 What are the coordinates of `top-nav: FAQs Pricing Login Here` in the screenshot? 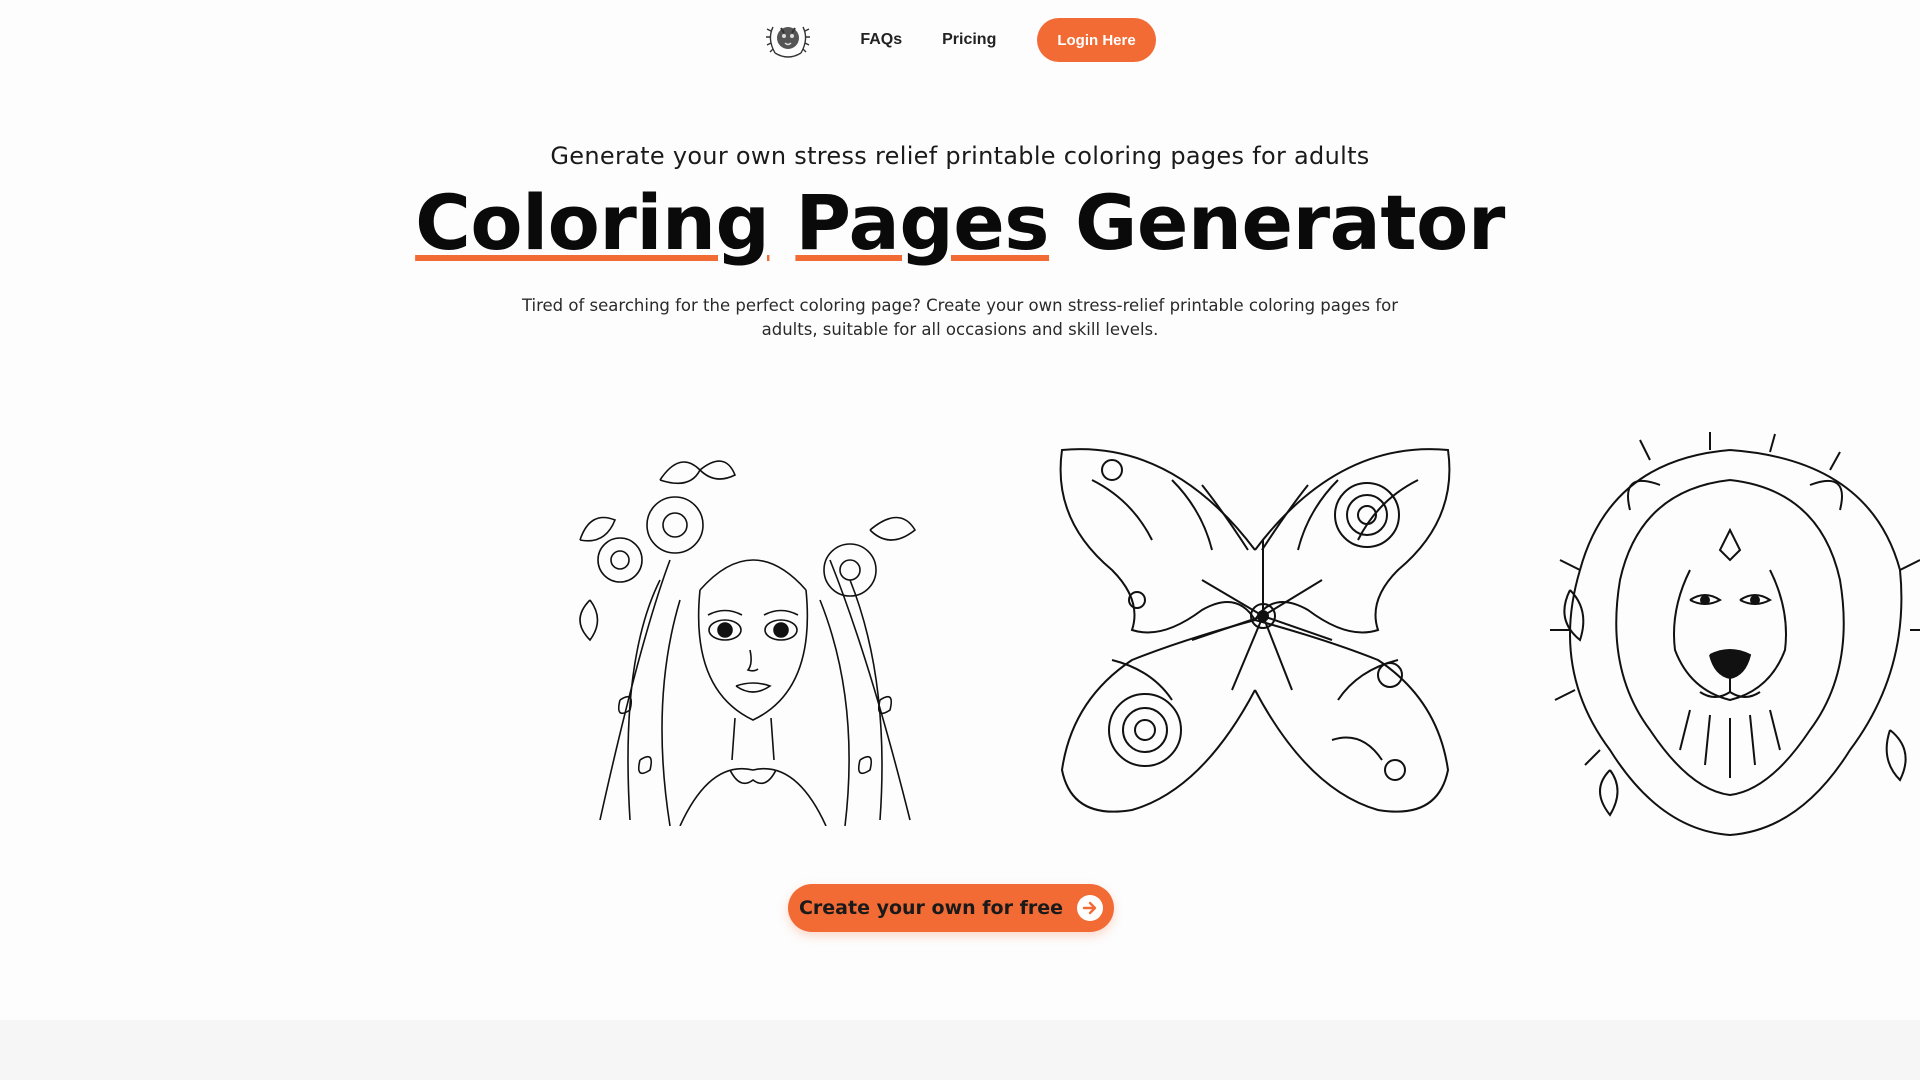 It's located at (960, 40).